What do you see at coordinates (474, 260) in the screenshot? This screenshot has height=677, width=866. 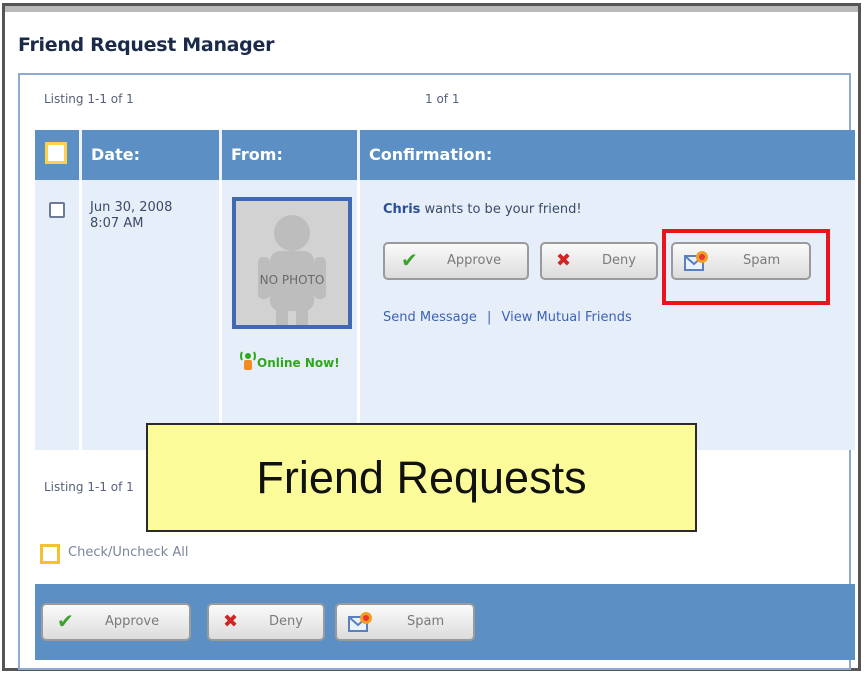 I see `approve-button-label: Approve` at bounding box center [474, 260].